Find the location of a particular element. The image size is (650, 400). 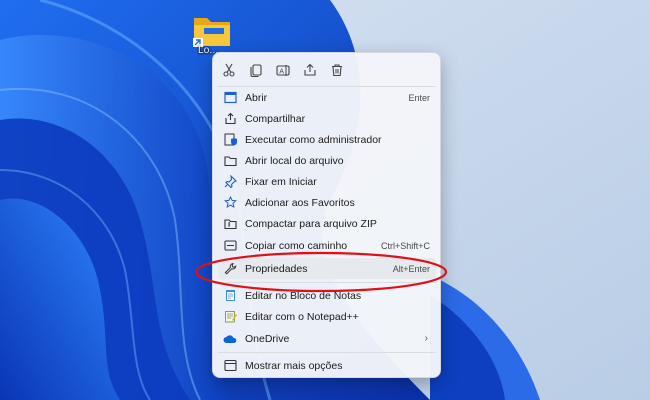

menu-item-label: Adicionar aos Favoritos is located at coordinates (300, 202).